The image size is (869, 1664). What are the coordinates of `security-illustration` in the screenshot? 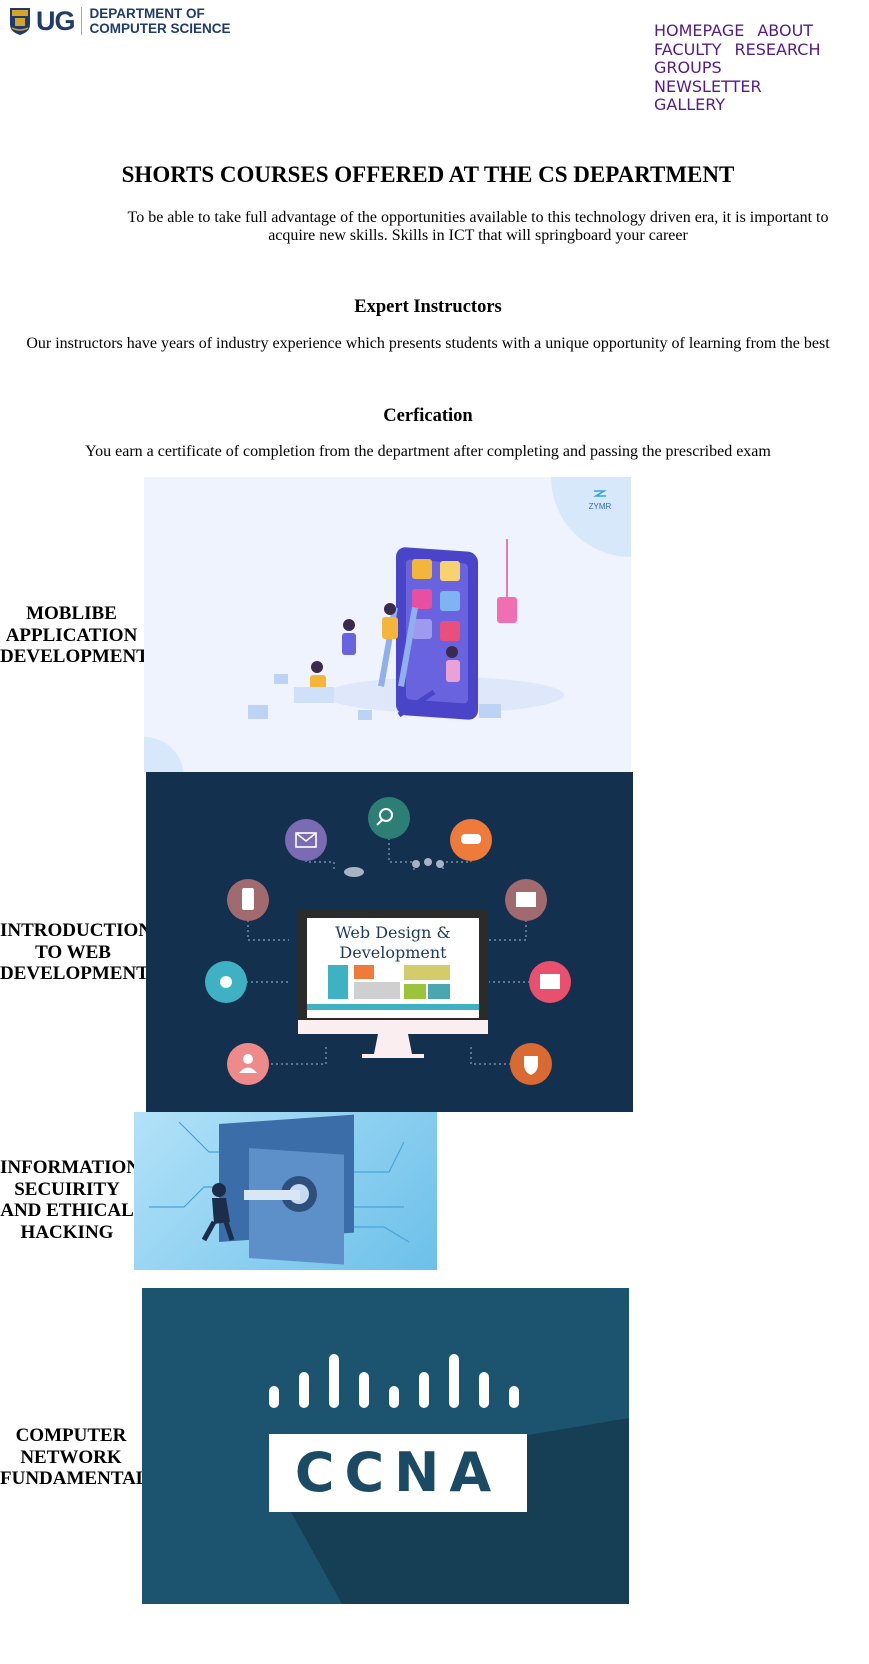 It's located at (285, 1191).